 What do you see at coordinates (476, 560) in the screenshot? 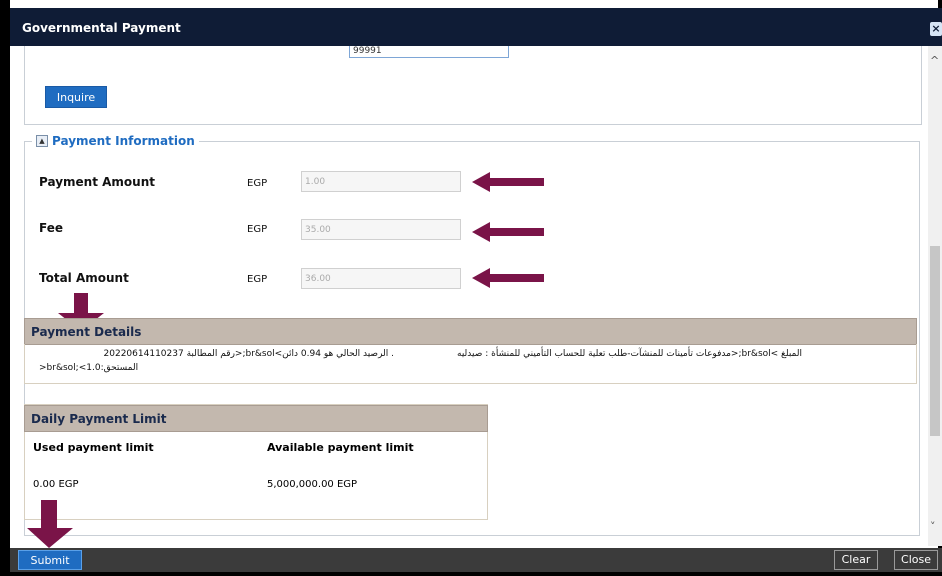
I see `dialog-footer: Submit Clear Close` at bounding box center [476, 560].